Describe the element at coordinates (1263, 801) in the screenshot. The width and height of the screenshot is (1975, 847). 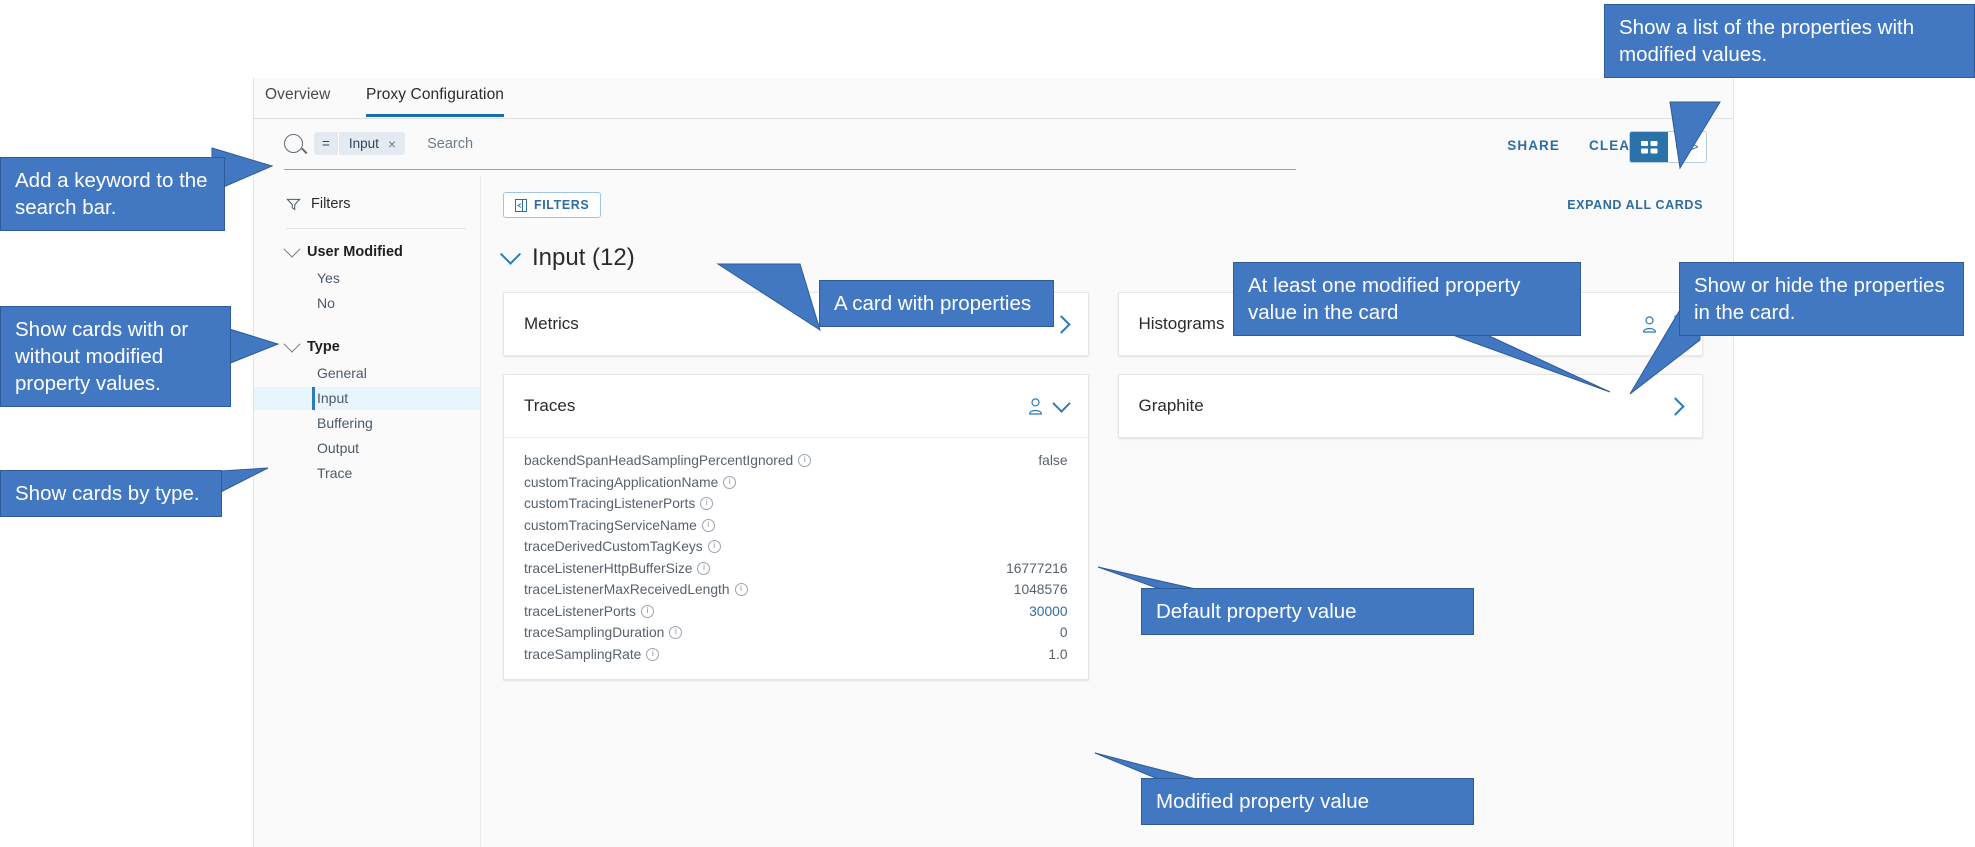
I see `callout-modified-value-text: Modified property value` at that location.